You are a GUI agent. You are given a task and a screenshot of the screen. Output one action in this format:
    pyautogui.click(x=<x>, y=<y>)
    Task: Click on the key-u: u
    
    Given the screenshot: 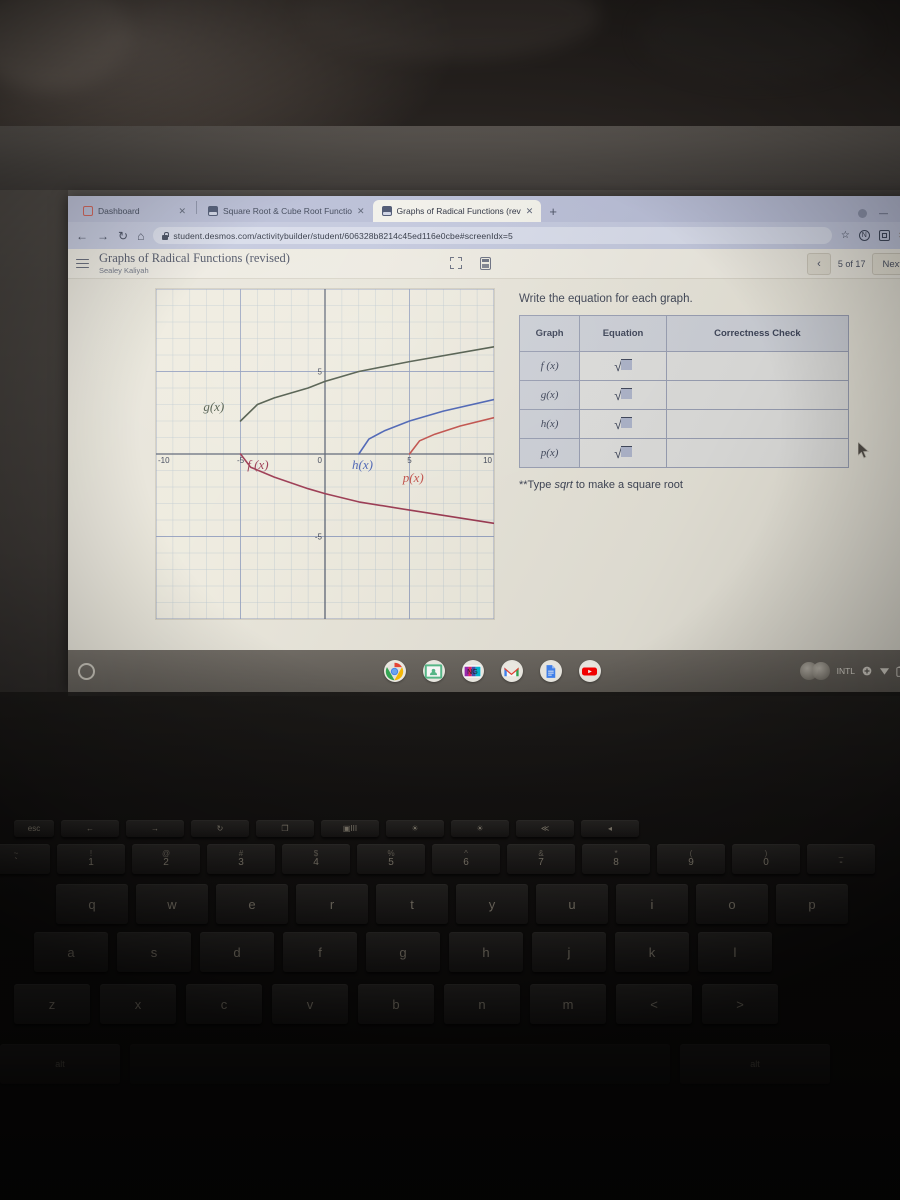 What is the action you would take?
    pyautogui.click(x=572, y=904)
    